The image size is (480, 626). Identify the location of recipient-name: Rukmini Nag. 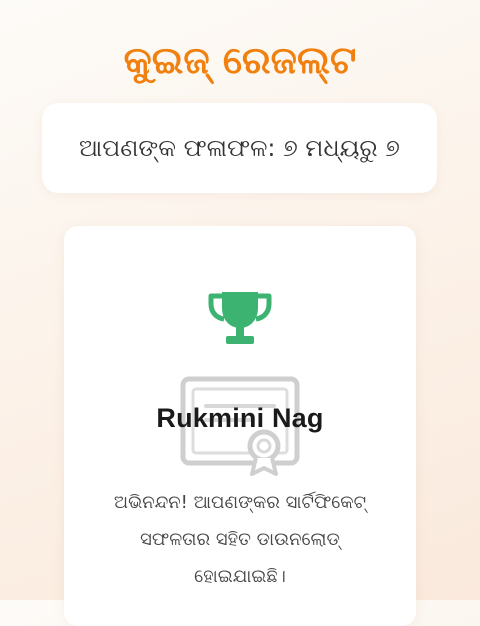
(240, 418).